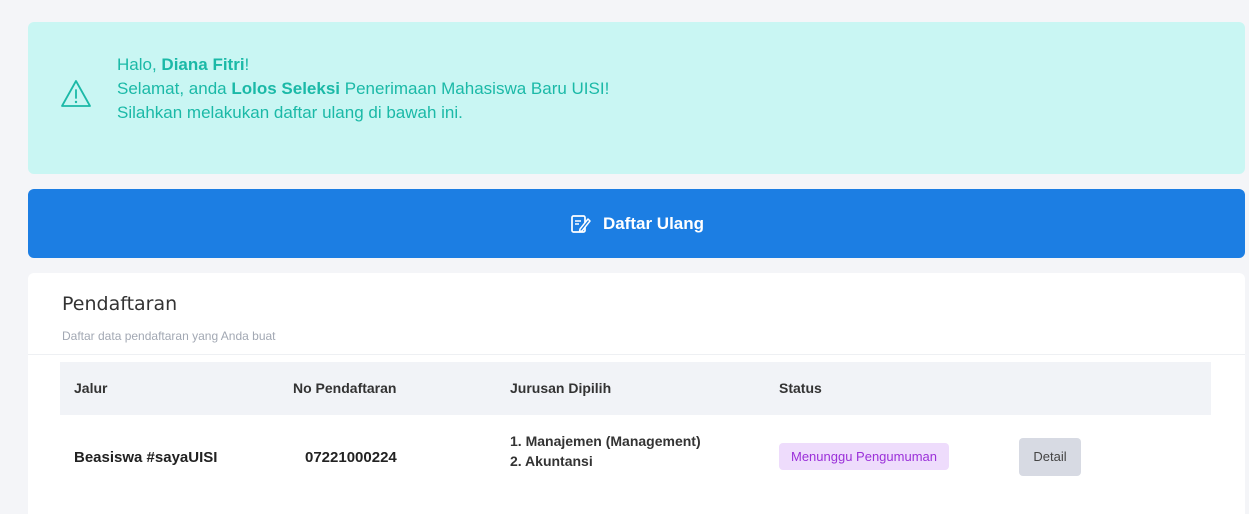 The height and width of the screenshot is (514, 1249). What do you see at coordinates (139, 64) in the screenshot?
I see `greeting-prefix: Halo,` at bounding box center [139, 64].